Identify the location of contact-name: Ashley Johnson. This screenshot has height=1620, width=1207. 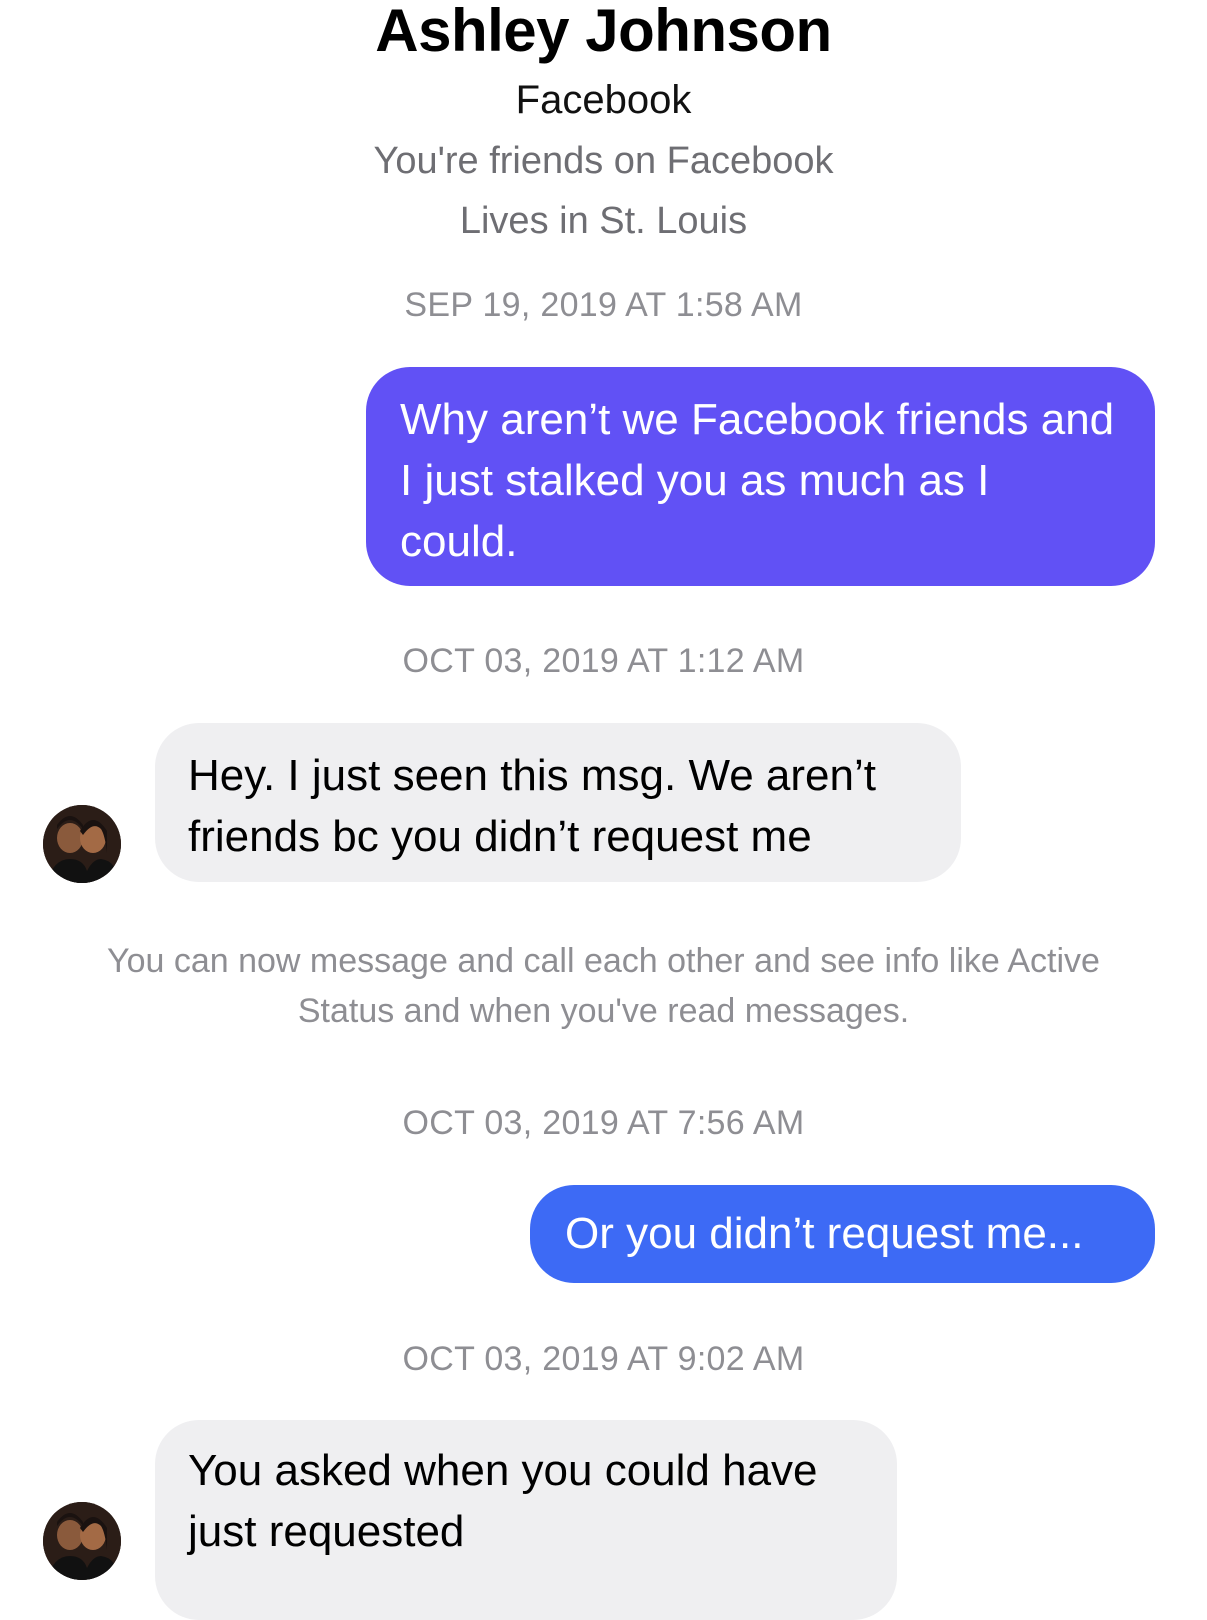
(603, 32).